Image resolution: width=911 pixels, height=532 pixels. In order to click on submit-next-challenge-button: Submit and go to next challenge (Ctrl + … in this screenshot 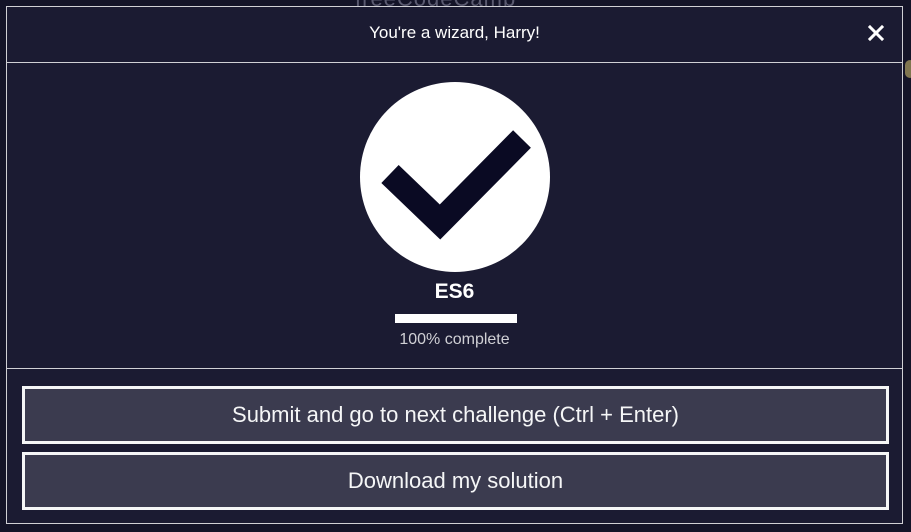, I will do `click(455, 415)`.